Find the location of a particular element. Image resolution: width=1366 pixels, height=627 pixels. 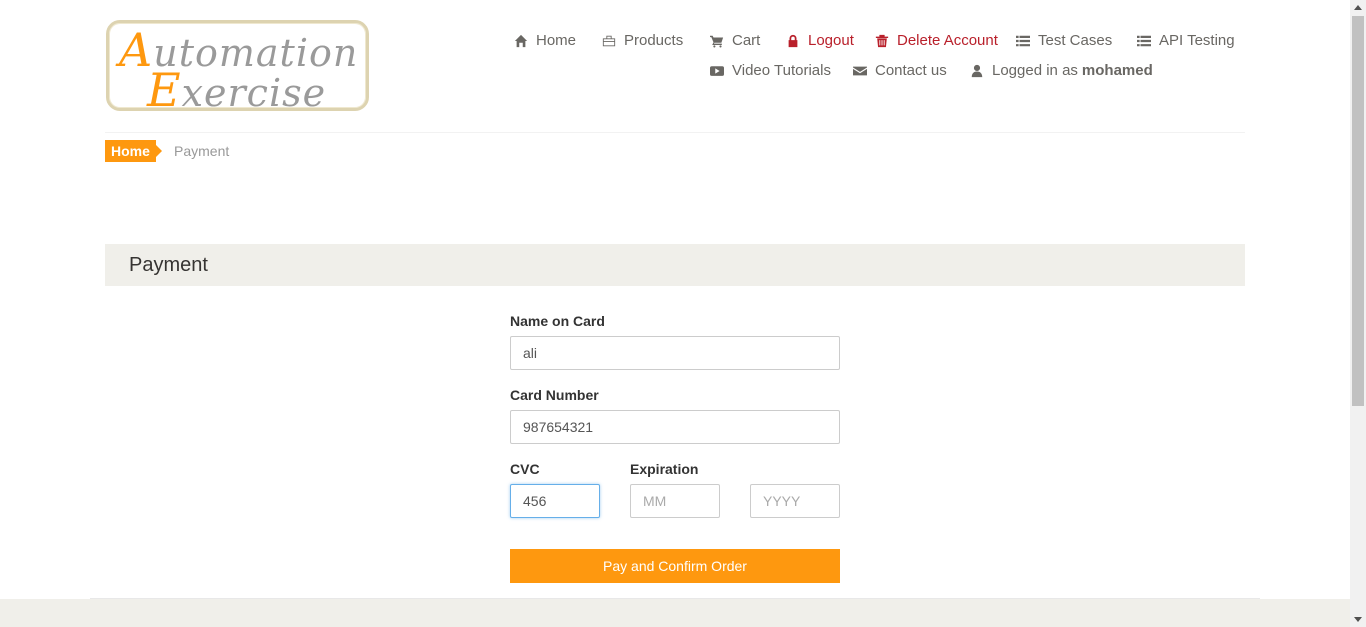

nav-home: Home is located at coordinates (545, 40).